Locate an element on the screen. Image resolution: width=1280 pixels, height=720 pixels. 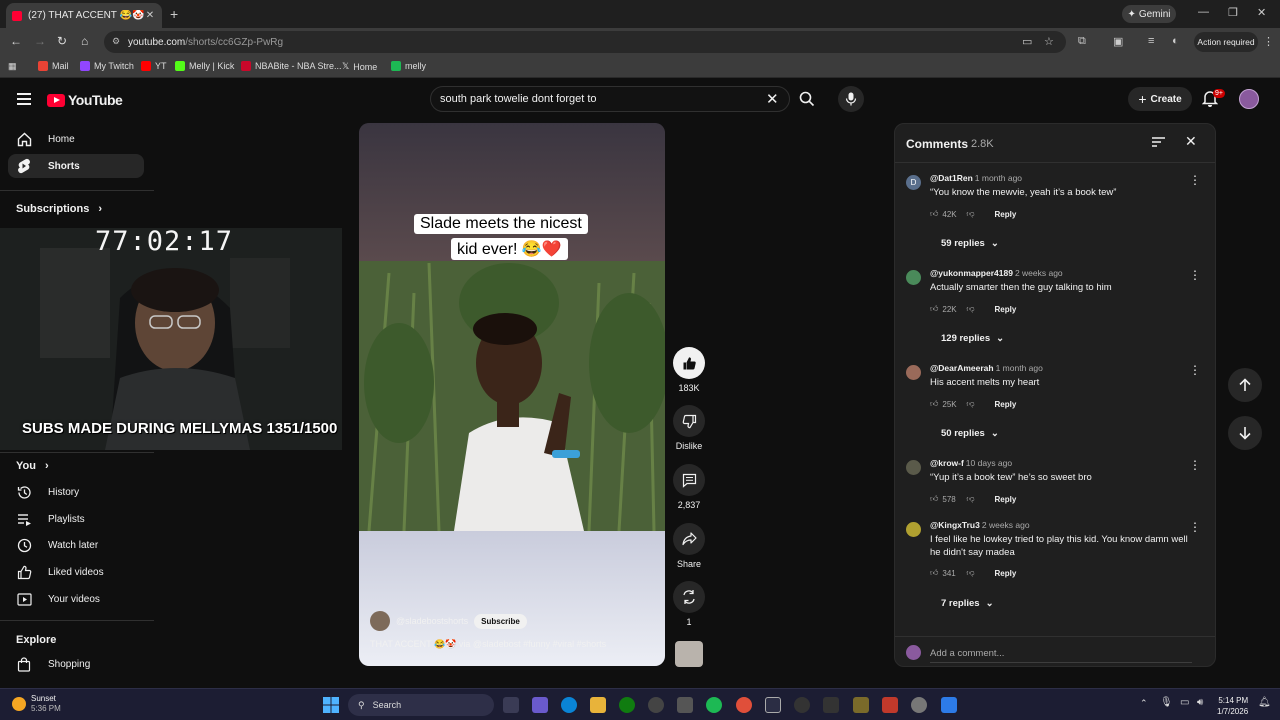
forward-icon: → is located at coordinates (40, 41).